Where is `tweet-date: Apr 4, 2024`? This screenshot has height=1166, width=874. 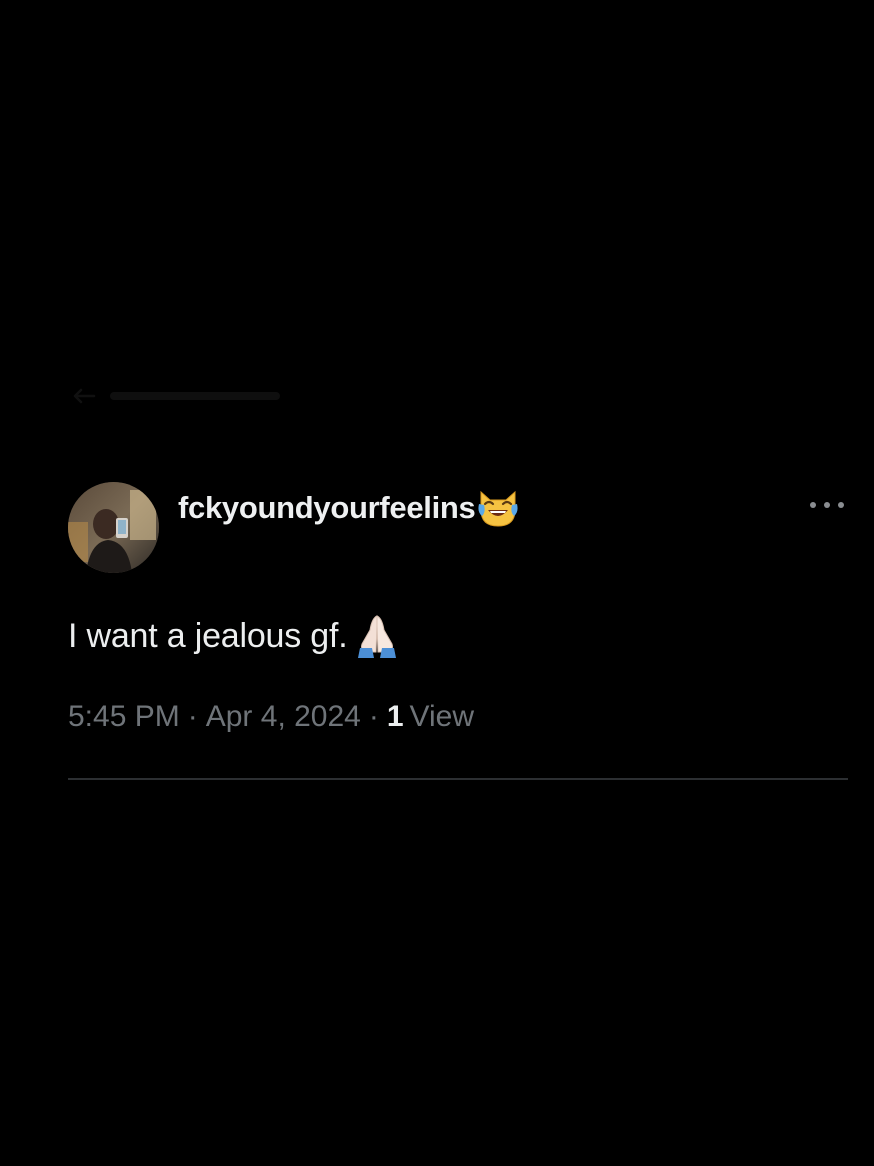 tweet-date: Apr 4, 2024 is located at coordinates (283, 717).